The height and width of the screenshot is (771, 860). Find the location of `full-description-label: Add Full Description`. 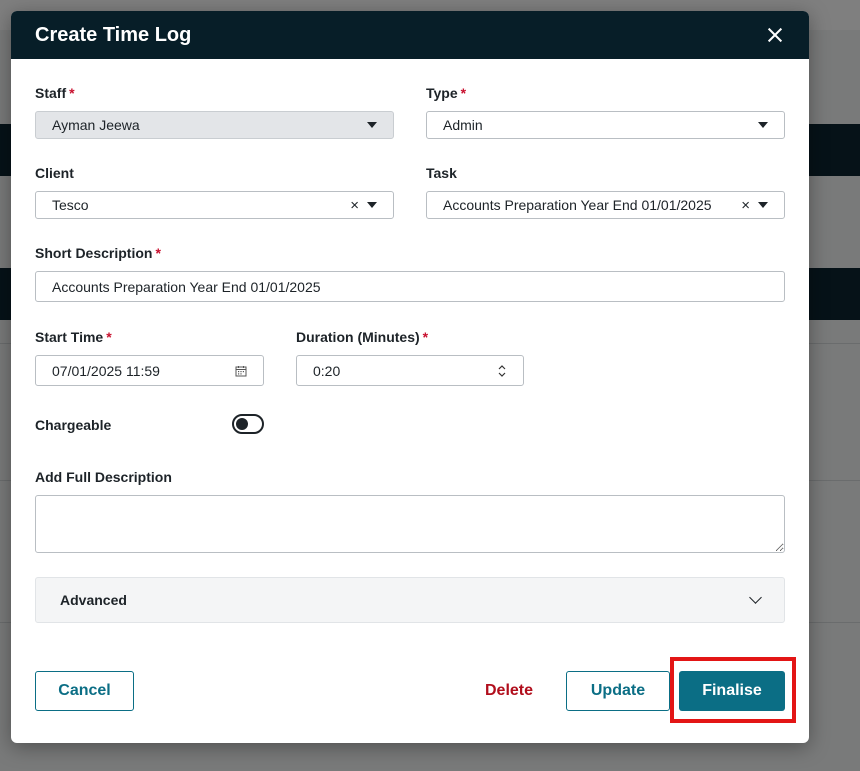

full-description-label: Add Full Description is located at coordinates (103, 477).